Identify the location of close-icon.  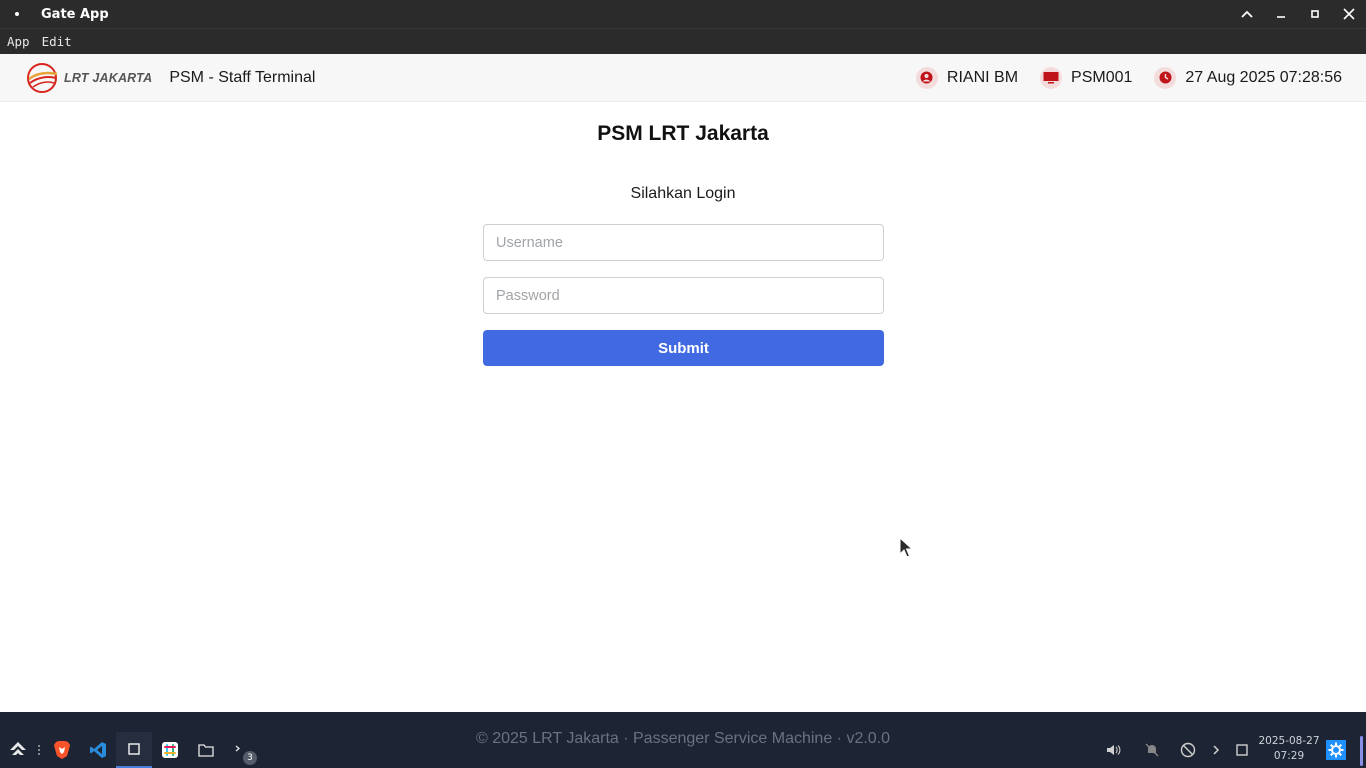
(1349, 14).